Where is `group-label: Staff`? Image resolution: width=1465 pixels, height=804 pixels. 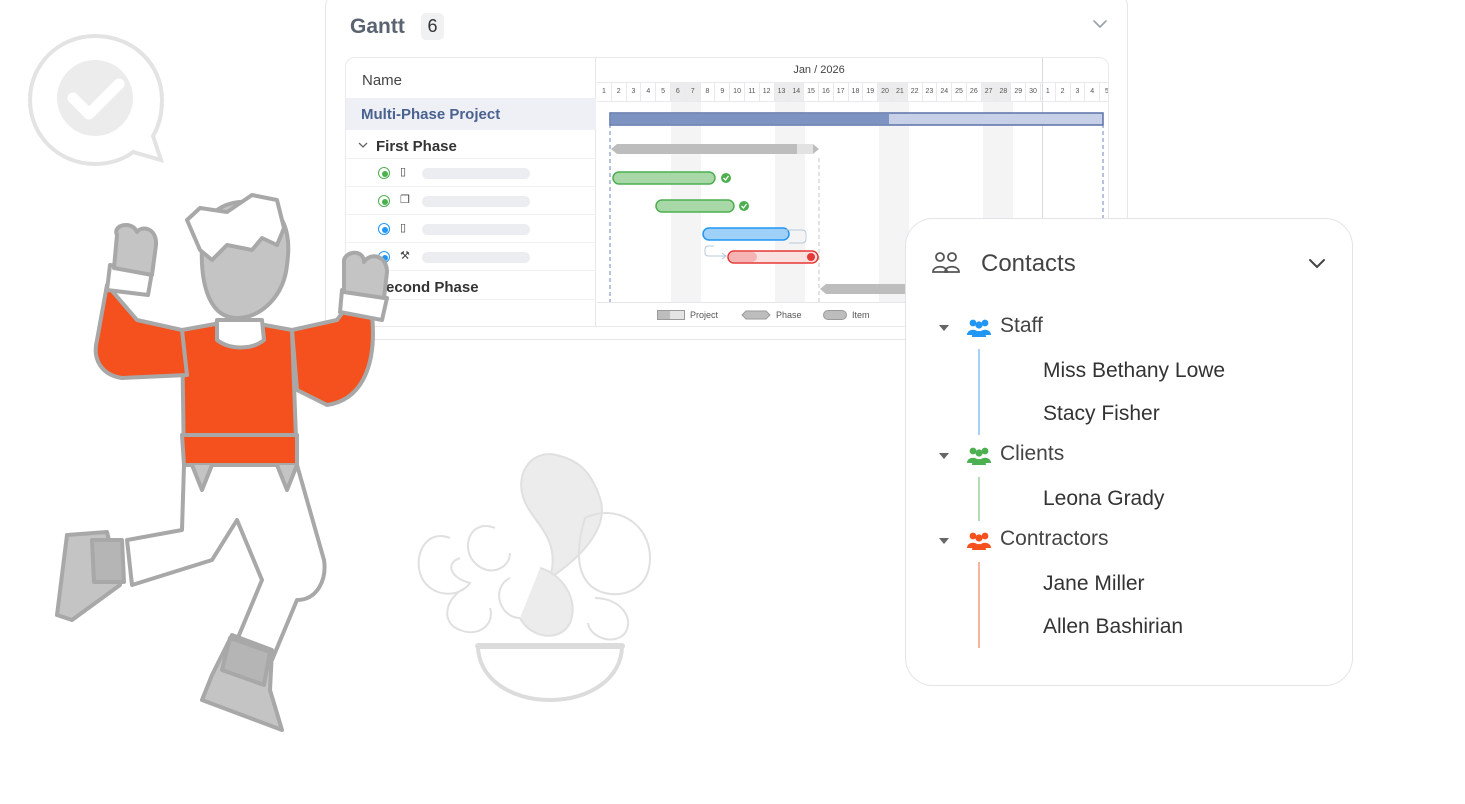
group-label: Staff is located at coordinates (1021, 325).